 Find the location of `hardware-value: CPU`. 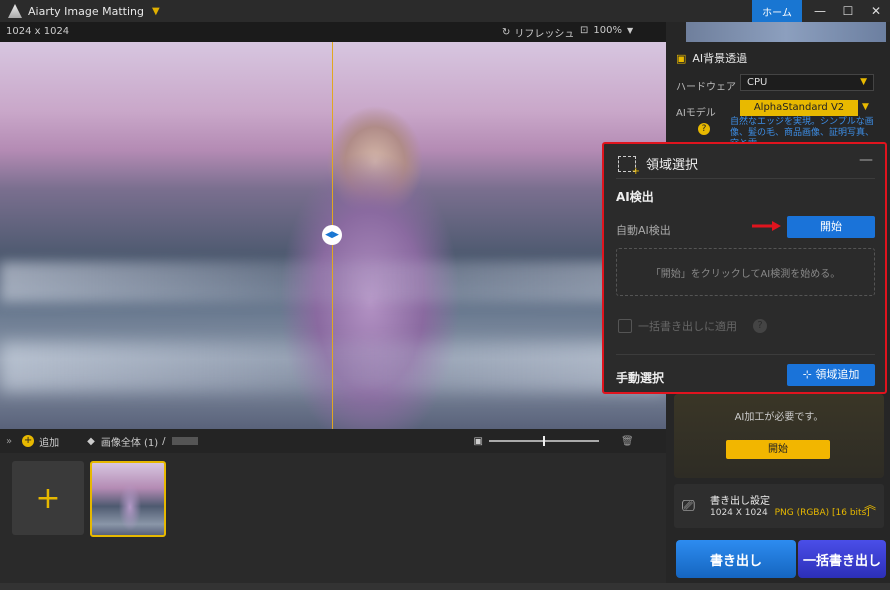

hardware-value: CPU is located at coordinates (757, 82).